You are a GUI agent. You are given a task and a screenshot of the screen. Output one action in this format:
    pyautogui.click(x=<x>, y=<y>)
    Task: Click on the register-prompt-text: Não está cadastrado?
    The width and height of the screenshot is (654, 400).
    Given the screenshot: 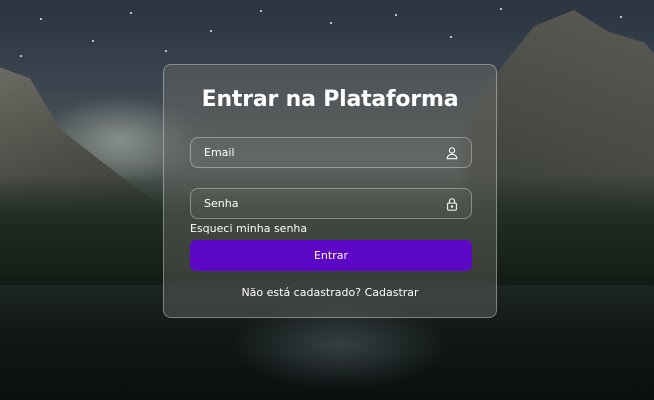 What is the action you would take?
    pyautogui.click(x=301, y=292)
    